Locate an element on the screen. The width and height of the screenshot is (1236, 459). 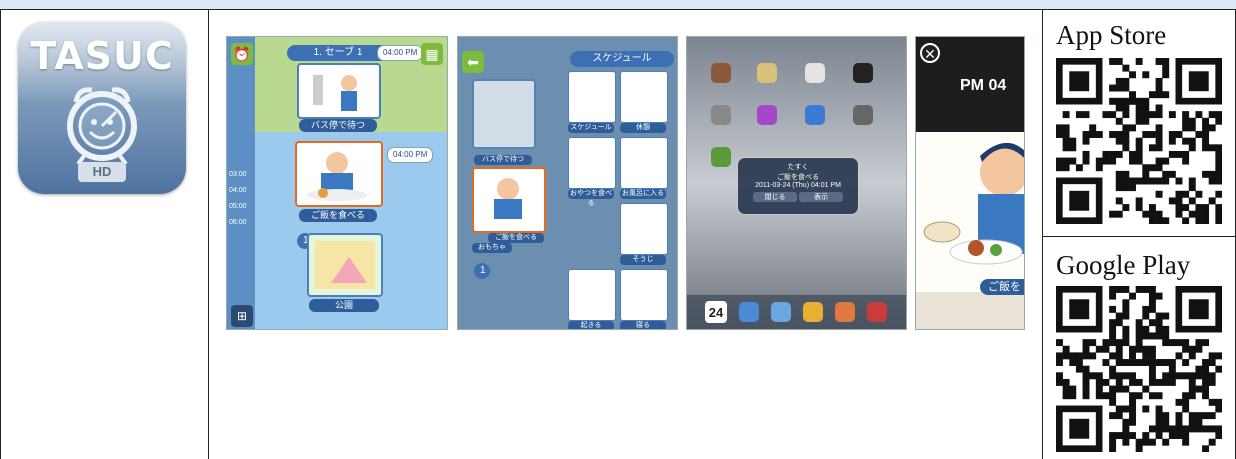
grid-item-bath is located at coordinates (644, 163).